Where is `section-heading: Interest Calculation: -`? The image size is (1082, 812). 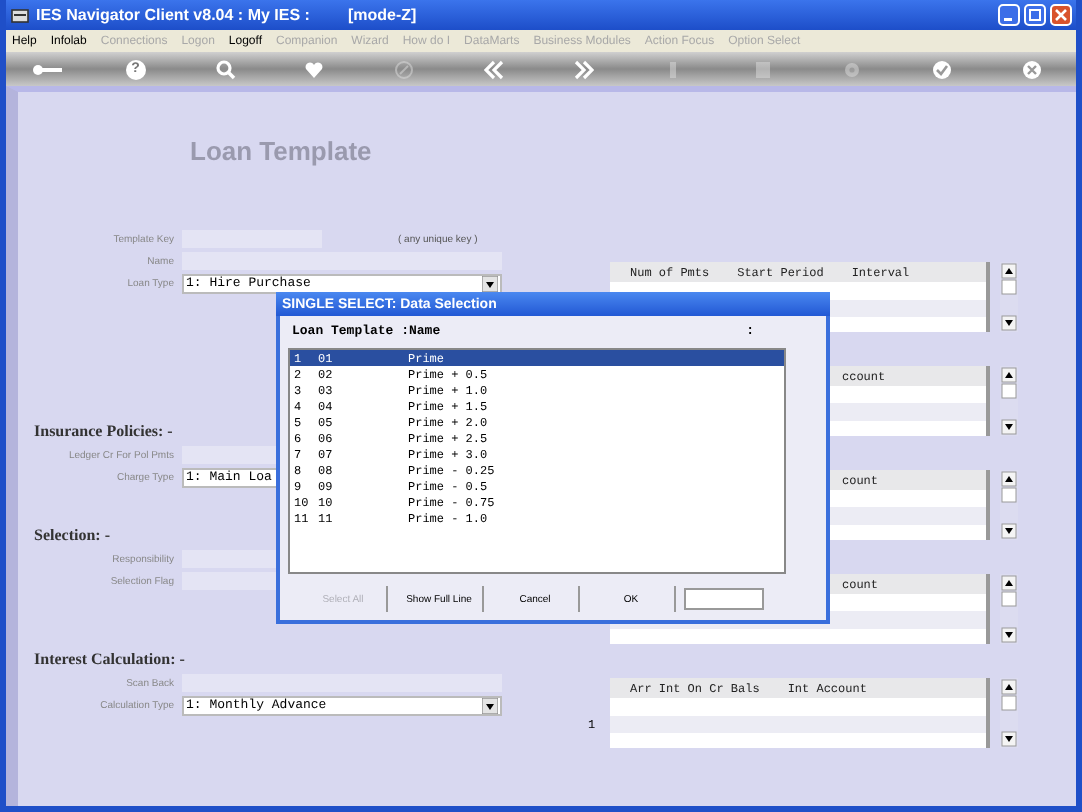
section-heading: Interest Calculation: - is located at coordinates (109, 660).